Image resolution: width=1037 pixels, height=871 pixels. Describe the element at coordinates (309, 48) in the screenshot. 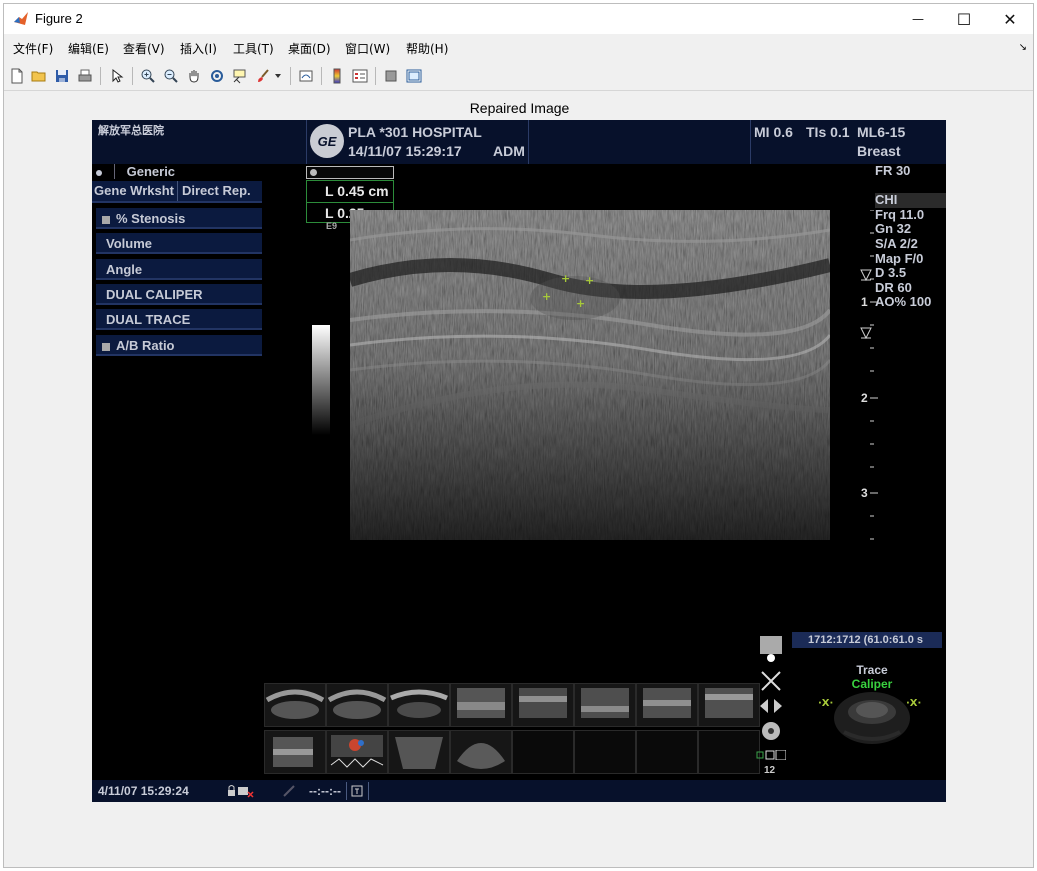

I see `menu-desktop: 桌面(D)` at that location.